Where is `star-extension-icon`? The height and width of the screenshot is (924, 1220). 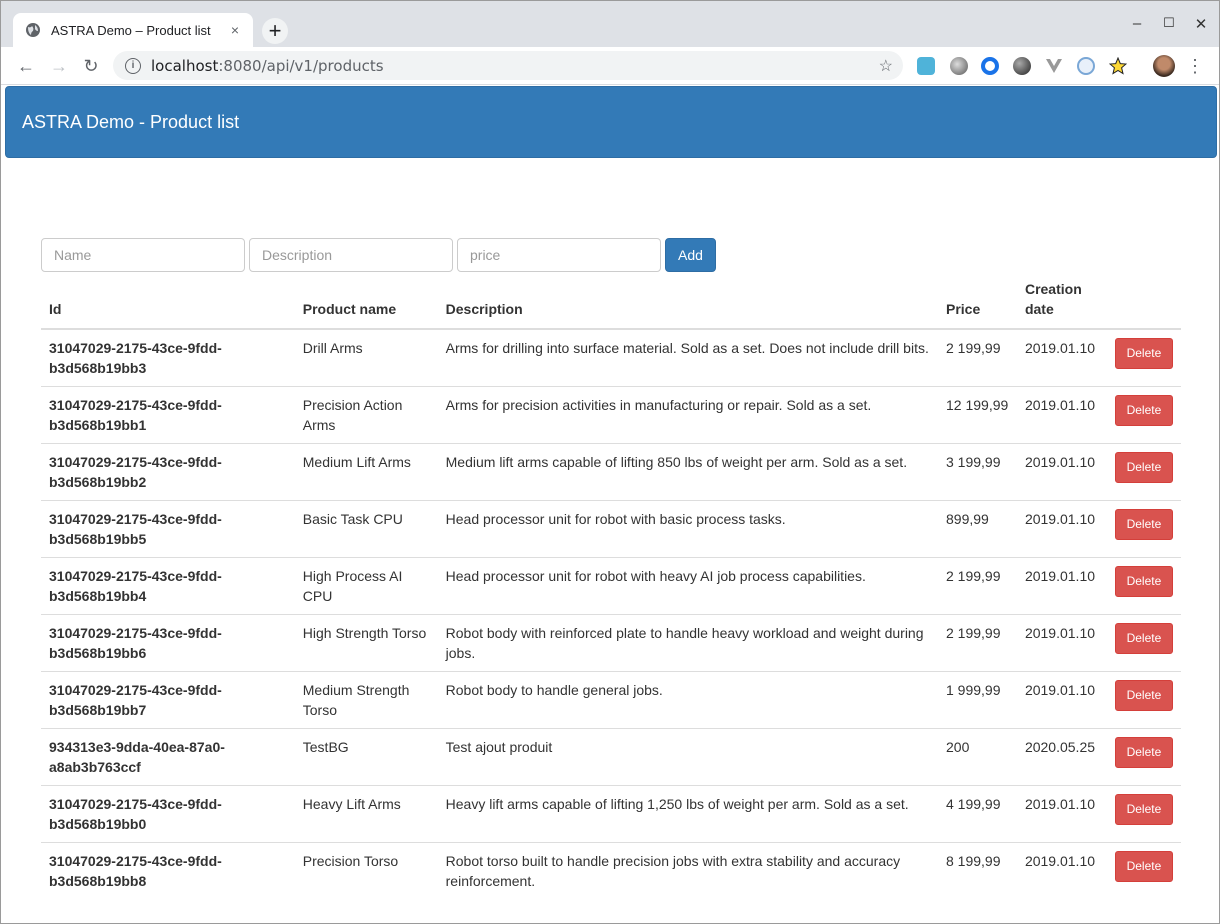
star-extension-icon is located at coordinates (1118, 66).